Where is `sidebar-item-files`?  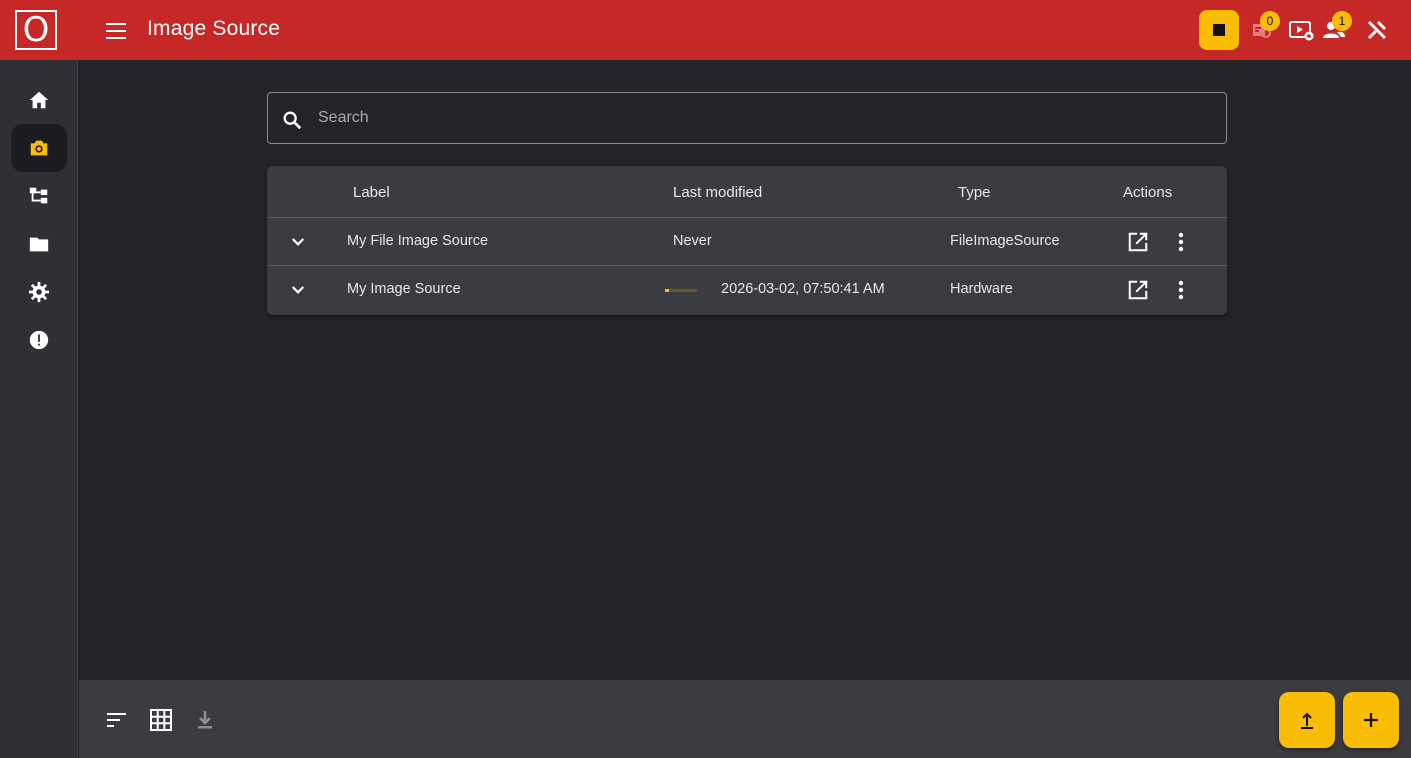 sidebar-item-files is located at coordinates (39, 244).